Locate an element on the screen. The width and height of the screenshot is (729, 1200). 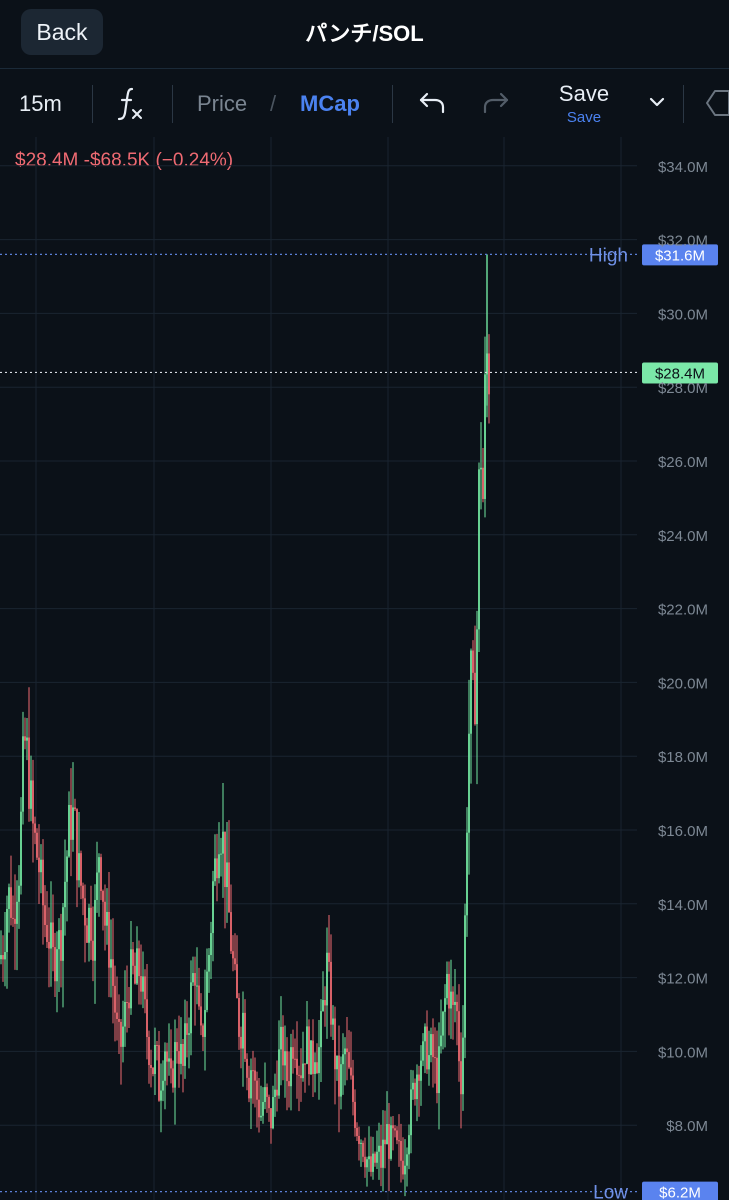
tab-price: Price is located at coordinates (222, 104).